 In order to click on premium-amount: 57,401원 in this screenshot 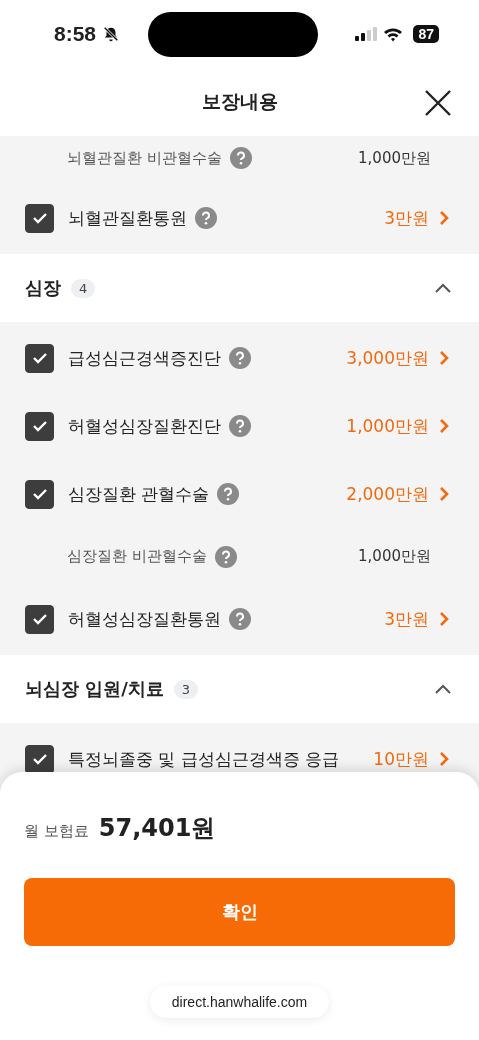, I will do `click(157, 828)`.